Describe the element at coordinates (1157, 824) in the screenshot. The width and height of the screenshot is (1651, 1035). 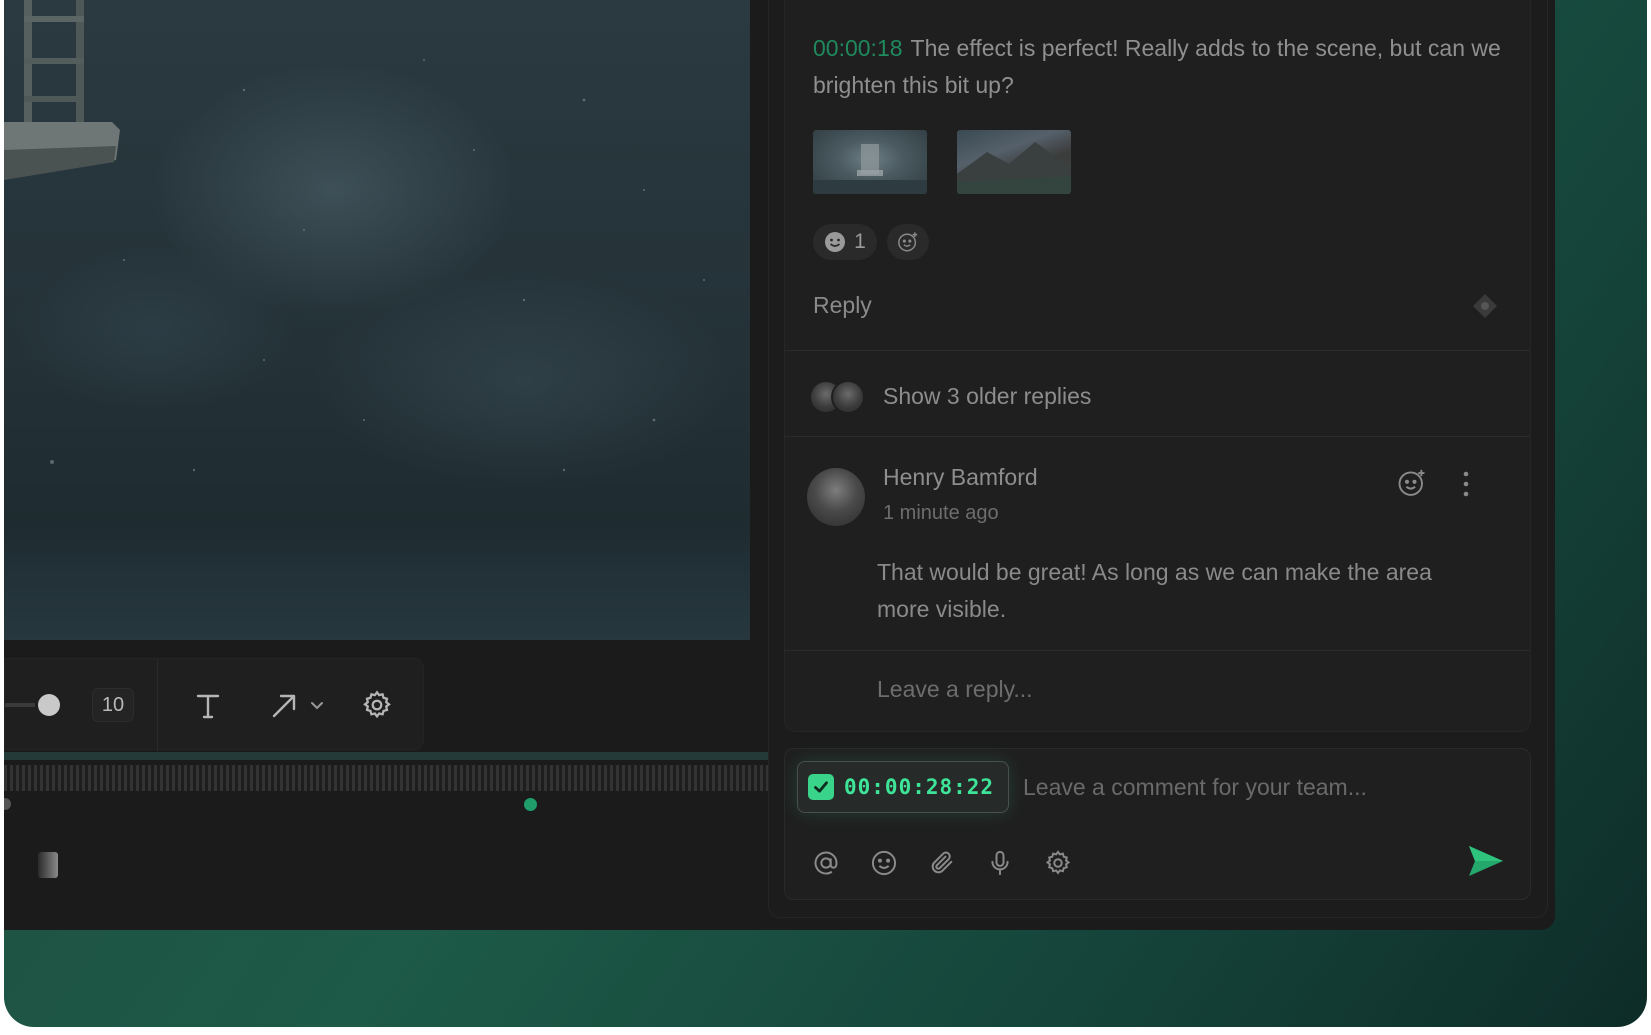
I see `comment-composer: 00:00:28:22` at that location.